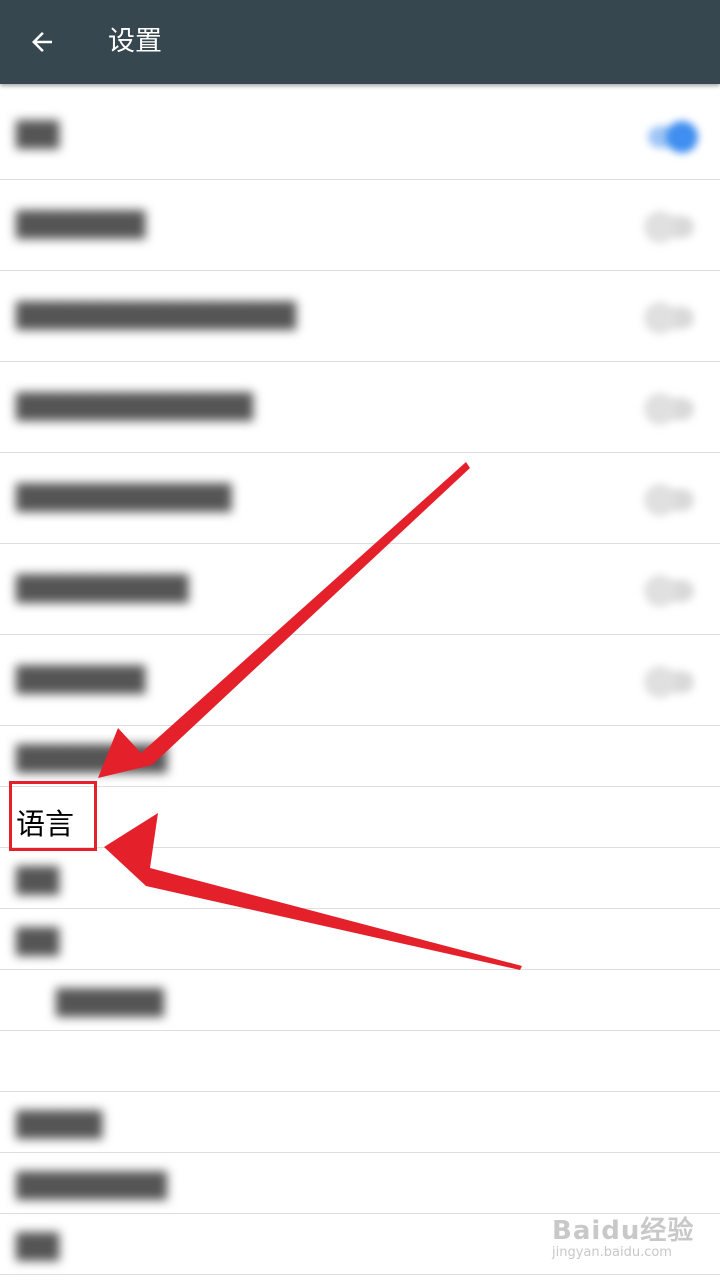  What do you see at coordinates (360, 1061) in the screenshot?
I see `settings-item` at bounding box center [360, 1061].